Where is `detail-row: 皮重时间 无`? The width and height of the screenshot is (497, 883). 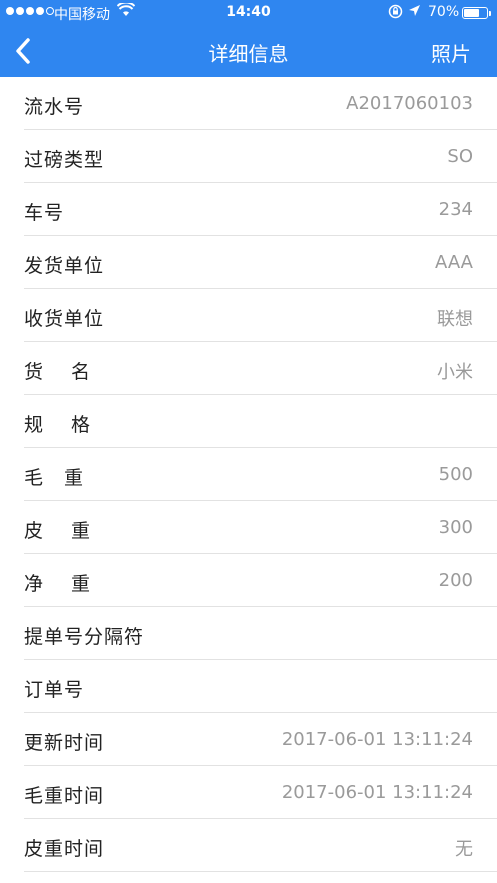
detail-row: 皮重时间 无 is located at coordinates (260, 845).